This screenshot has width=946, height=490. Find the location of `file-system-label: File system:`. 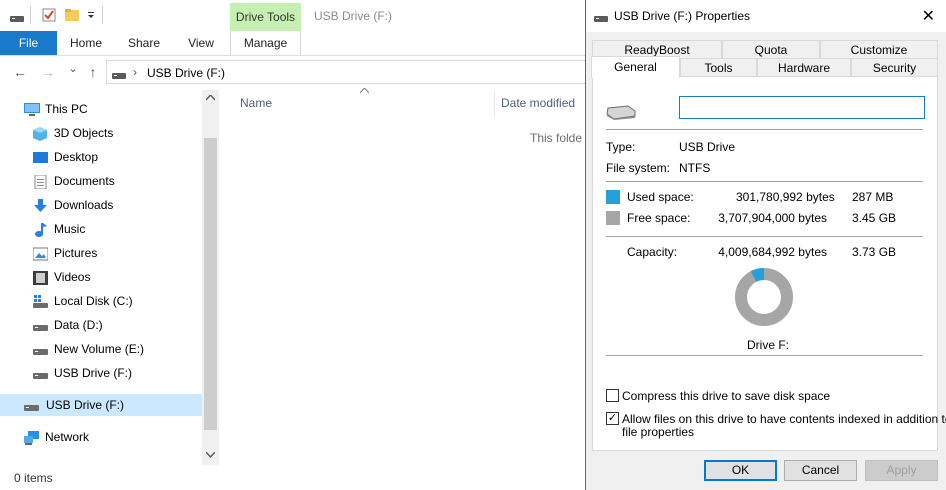

file-system-label: File system: is located at coordinates (638, 168).